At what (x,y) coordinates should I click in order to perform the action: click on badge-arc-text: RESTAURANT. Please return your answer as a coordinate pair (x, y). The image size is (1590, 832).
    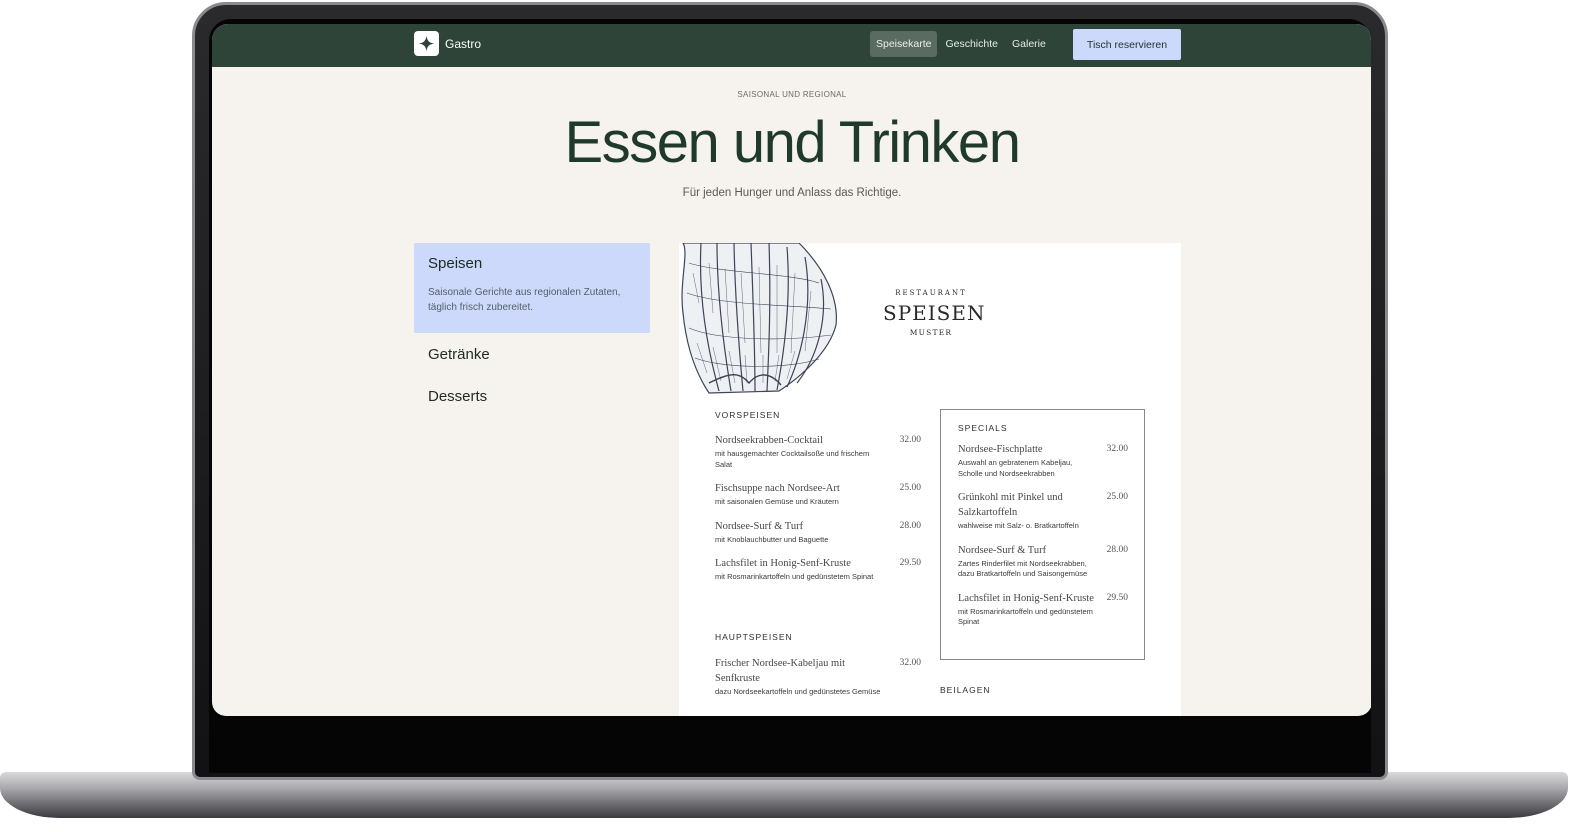
    Looking at the image, I should click on (931, 293).